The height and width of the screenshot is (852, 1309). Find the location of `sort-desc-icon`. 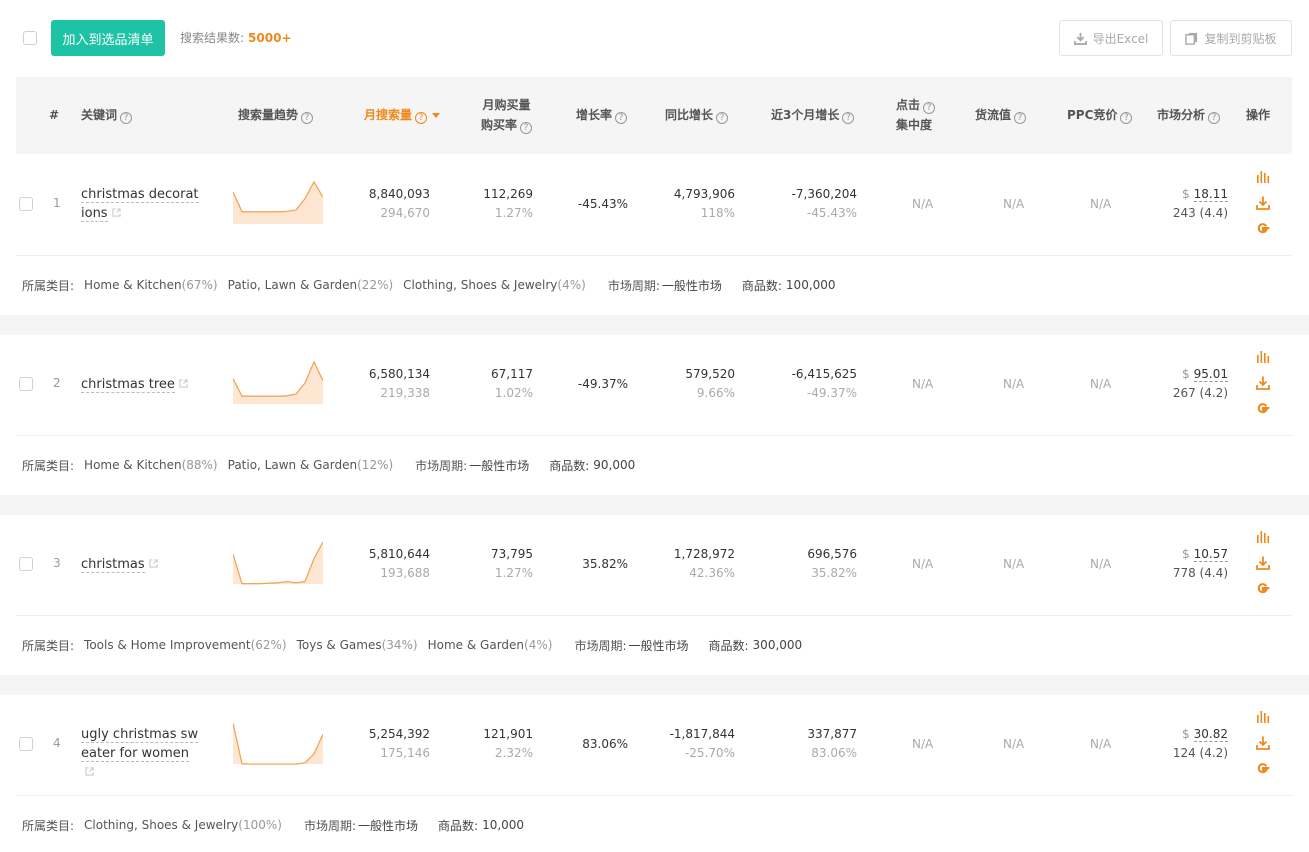

sort-desc-icon is located at coordinates (436, 115).